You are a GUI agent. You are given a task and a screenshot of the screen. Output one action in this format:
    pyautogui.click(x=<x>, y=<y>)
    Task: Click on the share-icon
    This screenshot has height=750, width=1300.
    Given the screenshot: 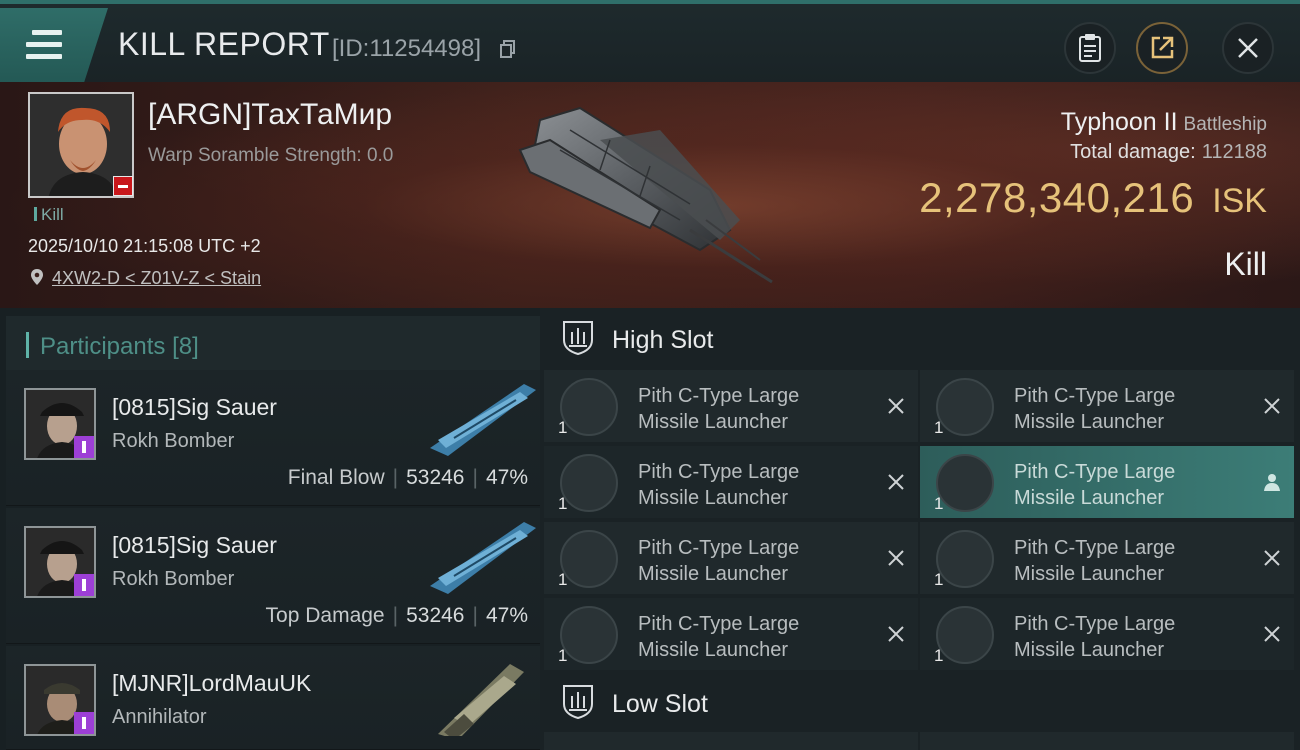 What is the action you would take?
    pyautogui.click(x=1162, y=47)
    